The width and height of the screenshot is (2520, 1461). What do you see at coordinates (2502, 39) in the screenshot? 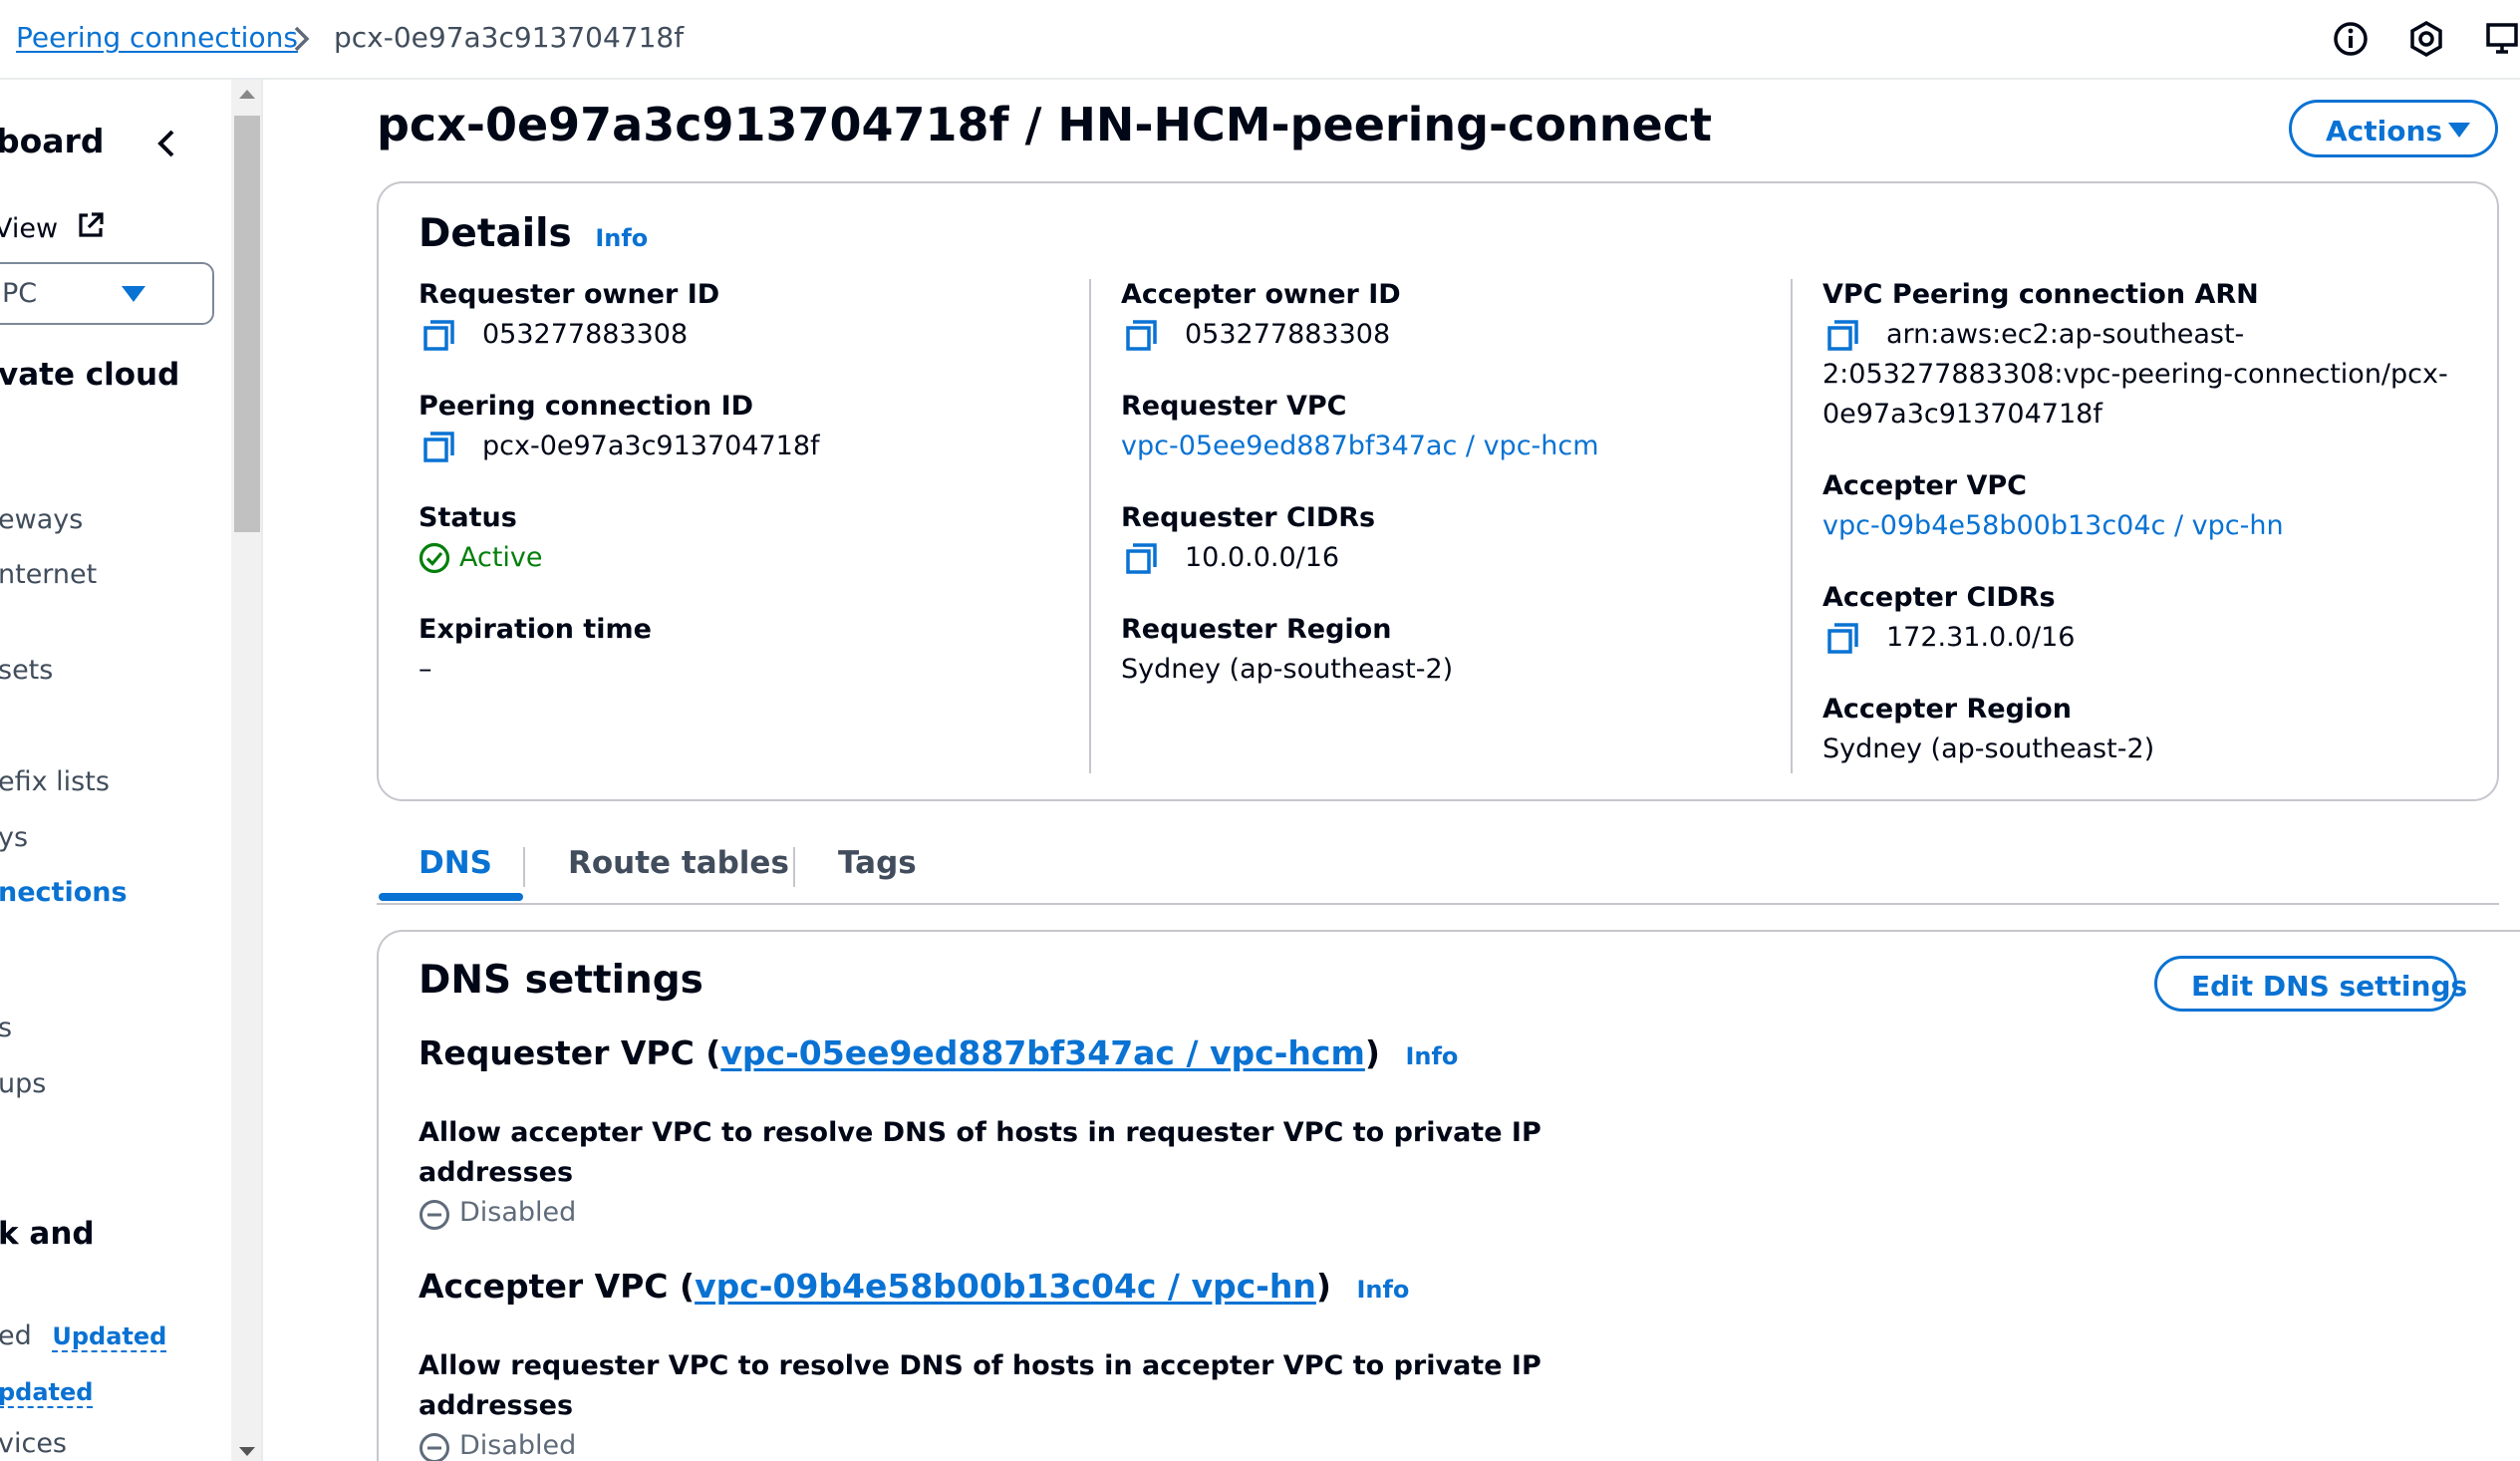
I see `screen-share-icon` at bounding box center [2502, 39].